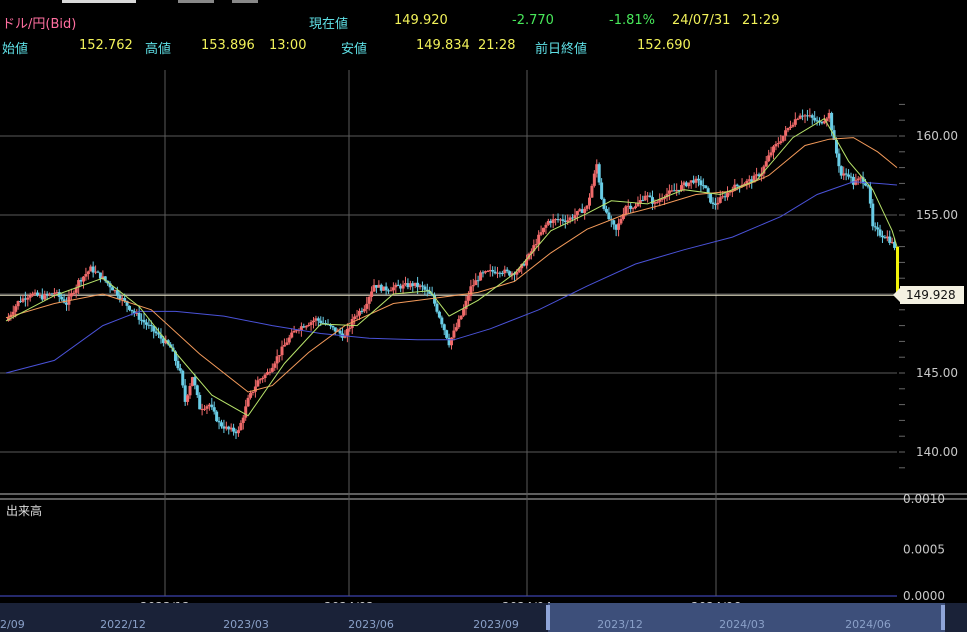  Describe the element at coordinates (924, 596) in the screenshot. I see `volume-tick-label: 0.0000` at that location.